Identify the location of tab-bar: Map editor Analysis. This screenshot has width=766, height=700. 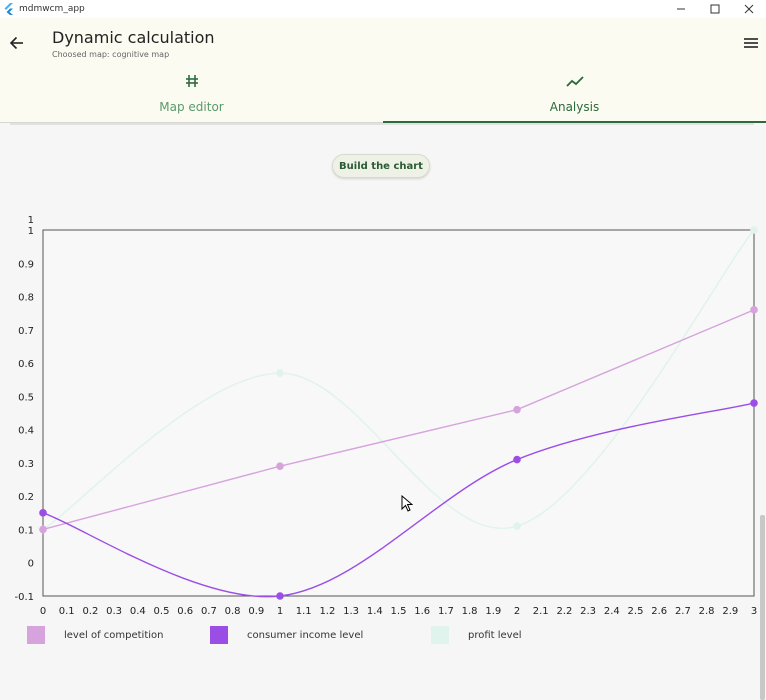
(383, 95).